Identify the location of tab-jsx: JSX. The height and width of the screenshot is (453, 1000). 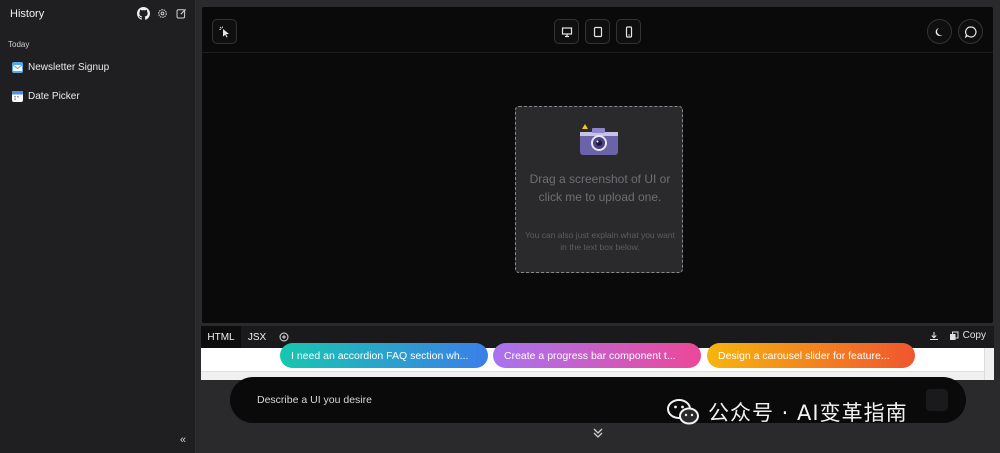
(257, 337).